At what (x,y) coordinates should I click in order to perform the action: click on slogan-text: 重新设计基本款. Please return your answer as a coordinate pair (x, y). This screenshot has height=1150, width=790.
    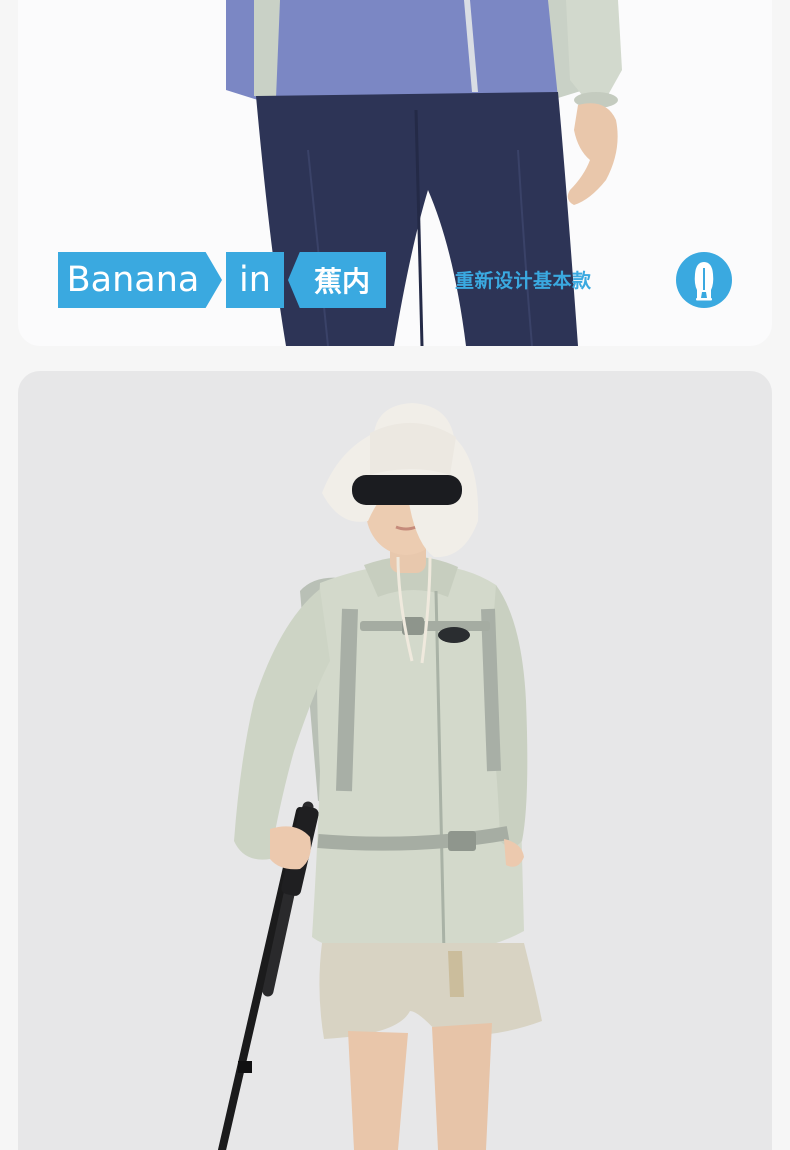
    Looking at the image, I should click on (523, 281).